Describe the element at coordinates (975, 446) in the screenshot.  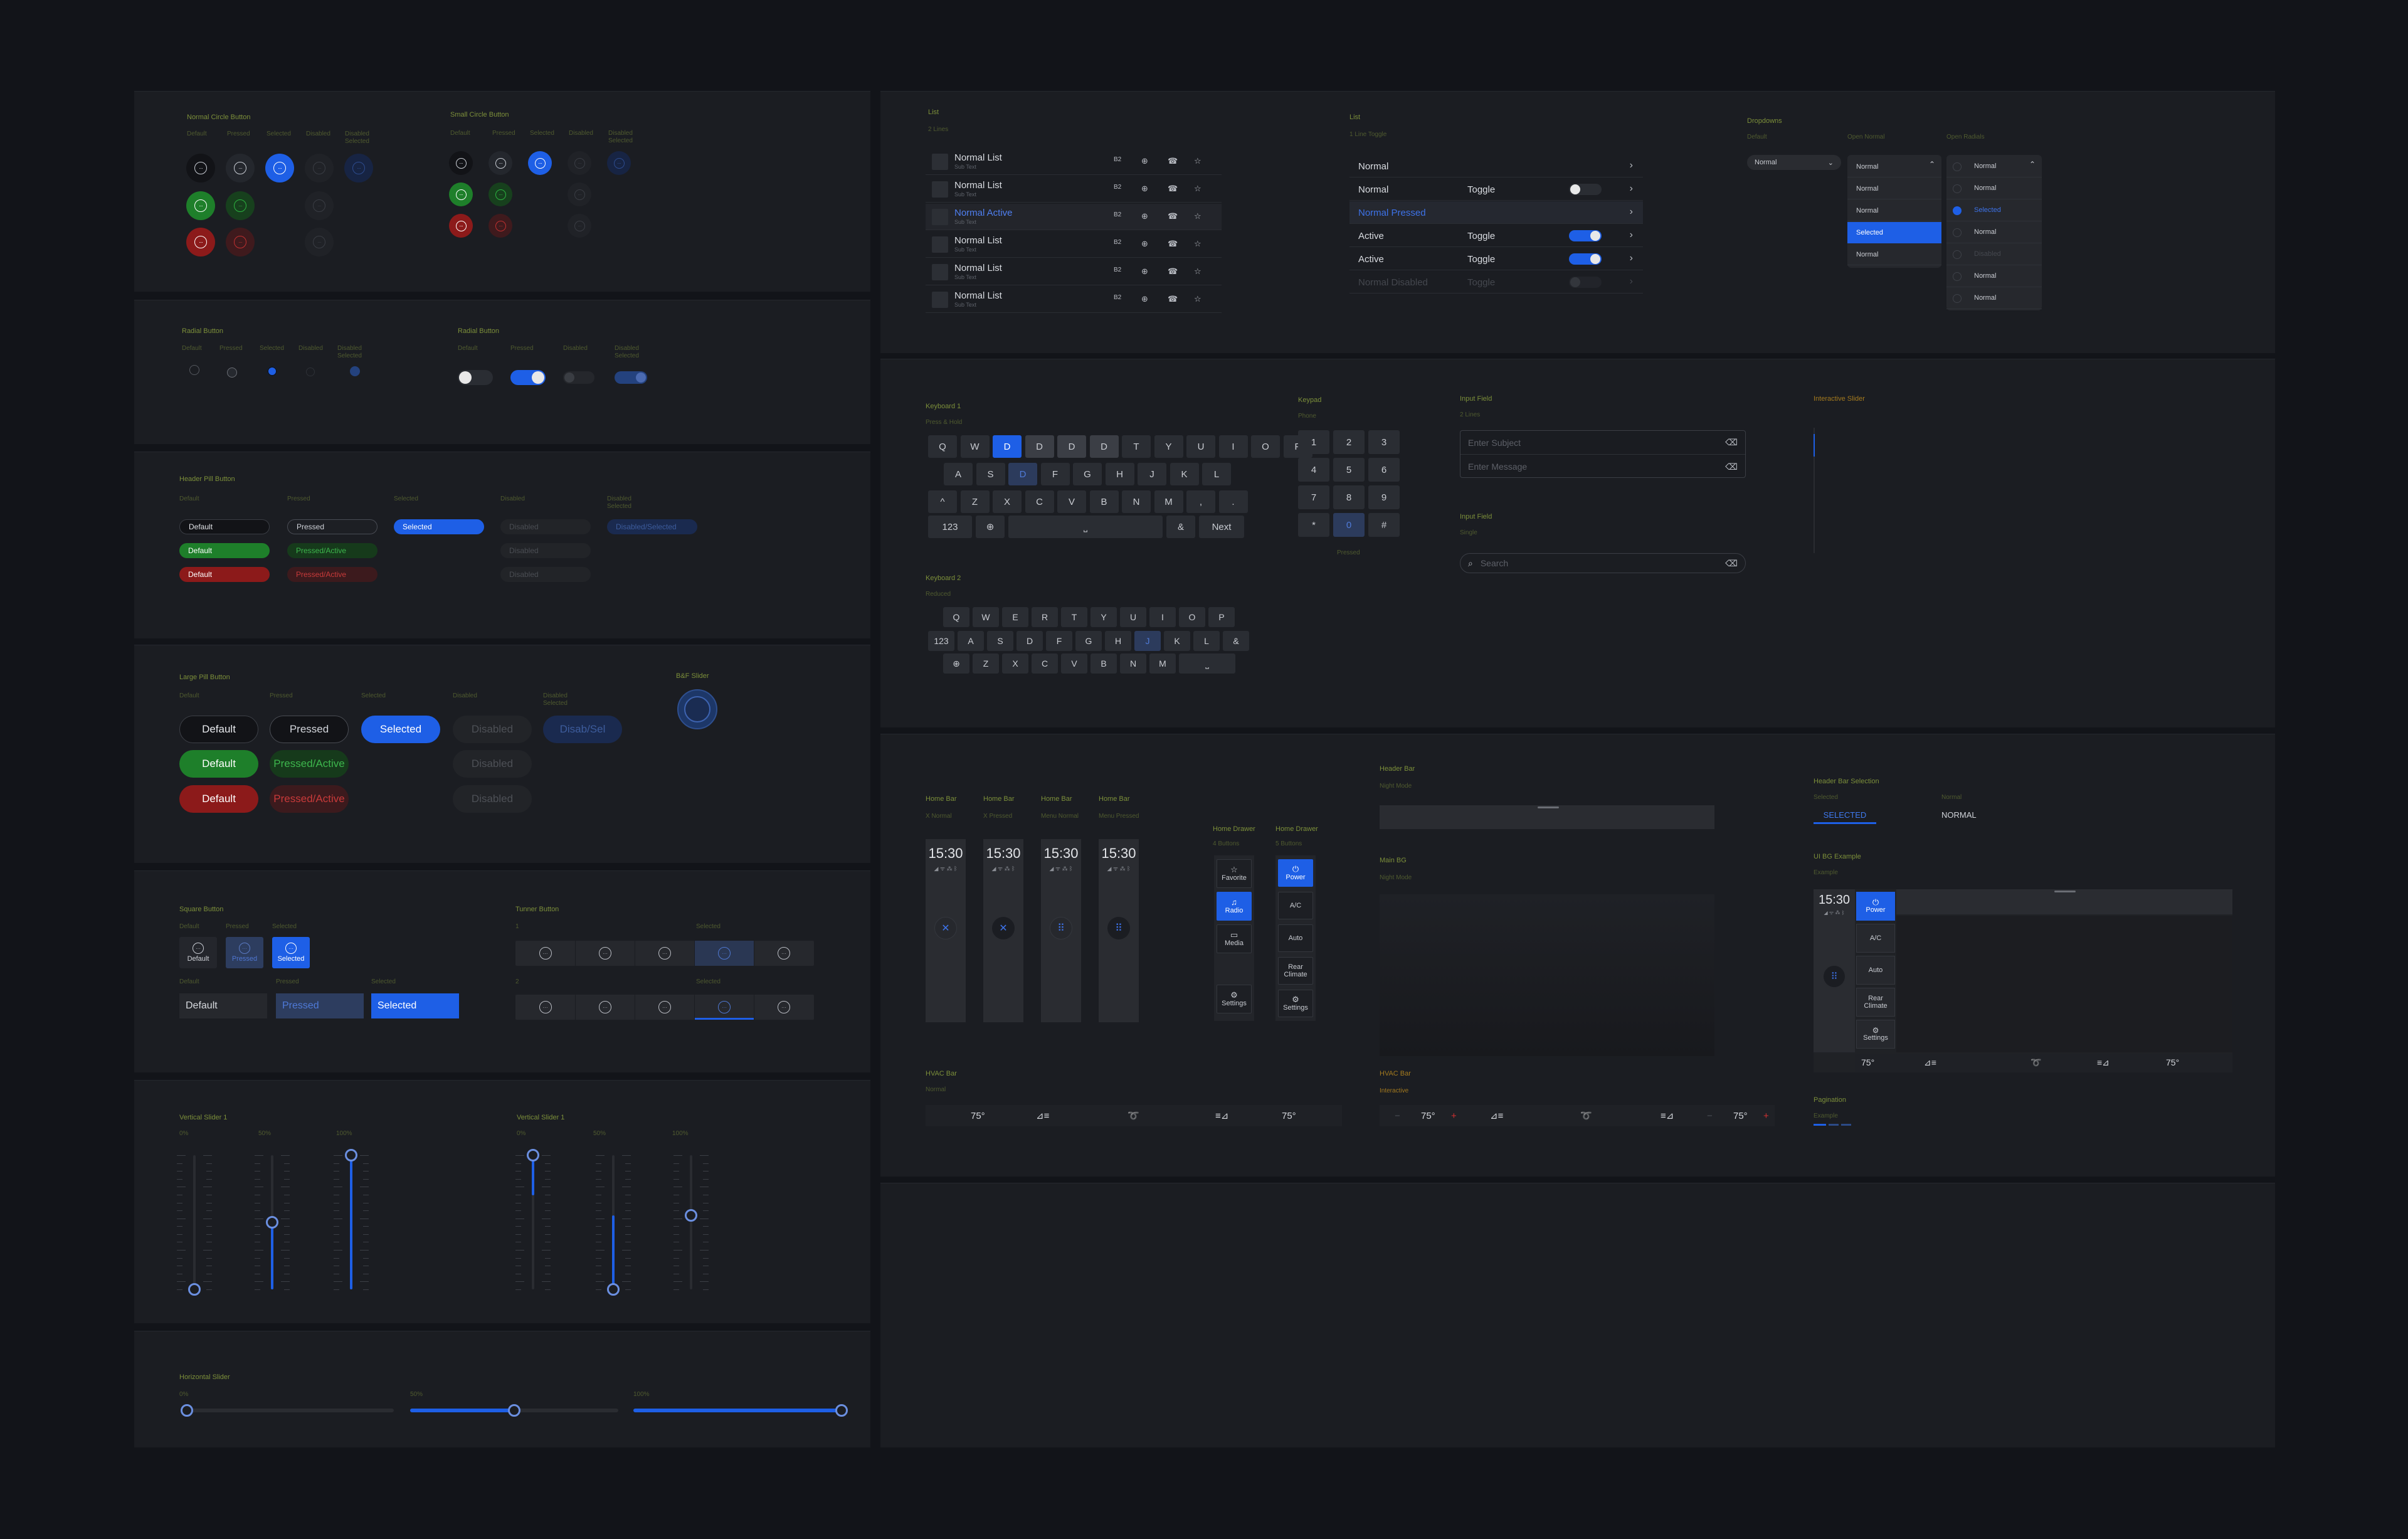
I see `key: W` at that location.